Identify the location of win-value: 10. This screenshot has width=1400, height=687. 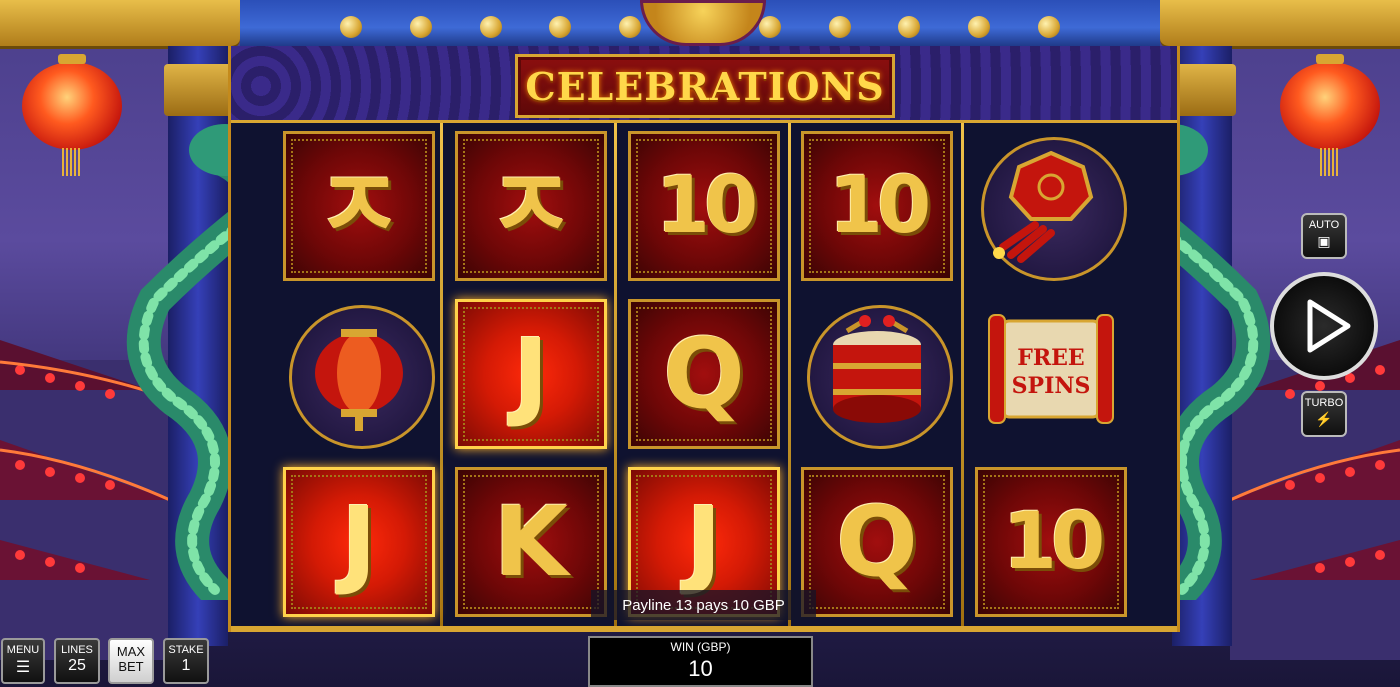
(700, 668).